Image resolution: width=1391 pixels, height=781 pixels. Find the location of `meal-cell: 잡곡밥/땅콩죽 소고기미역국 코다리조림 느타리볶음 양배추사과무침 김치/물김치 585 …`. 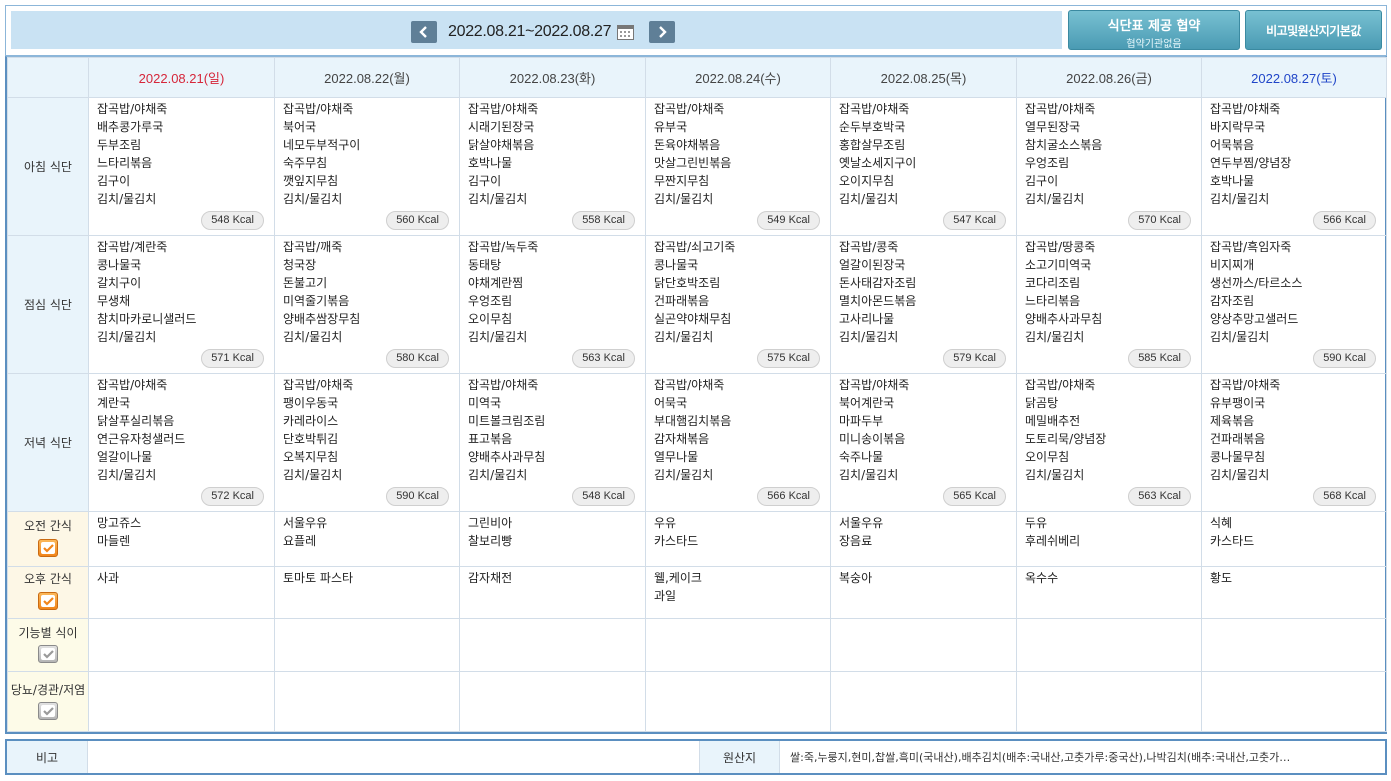

meal-cell: 잡곡밥/땅콩죽 소고기미역국 코다리조림 느타리볶음 양배추사과무침 김치/물김치 585 … is located at coordinates (1109, 304).